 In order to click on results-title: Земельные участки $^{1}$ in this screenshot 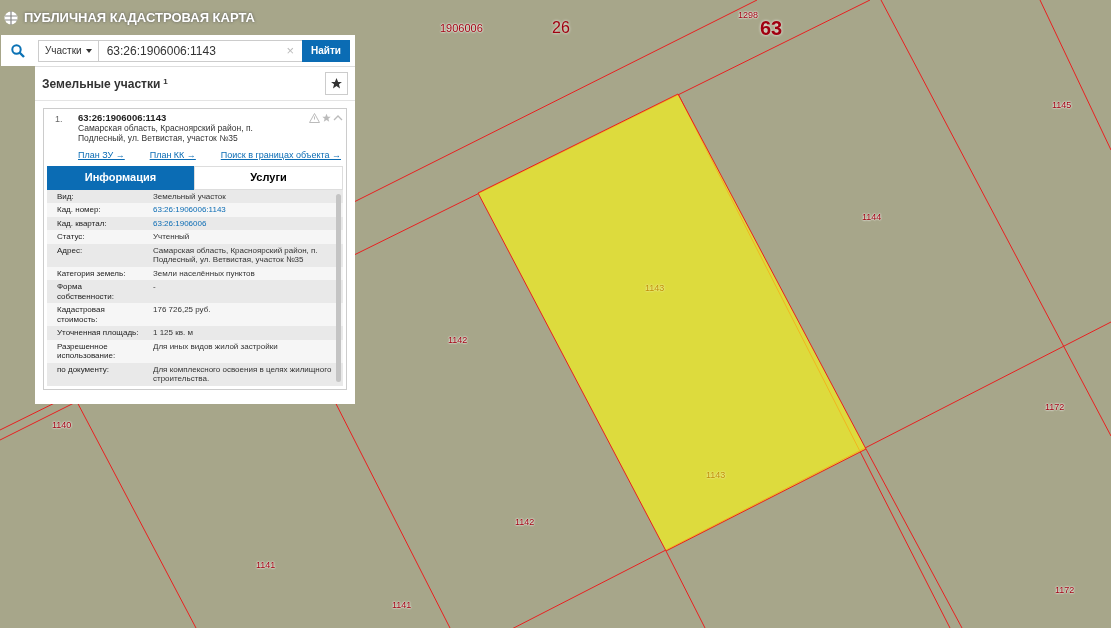, I will do `click(105, 84)`.